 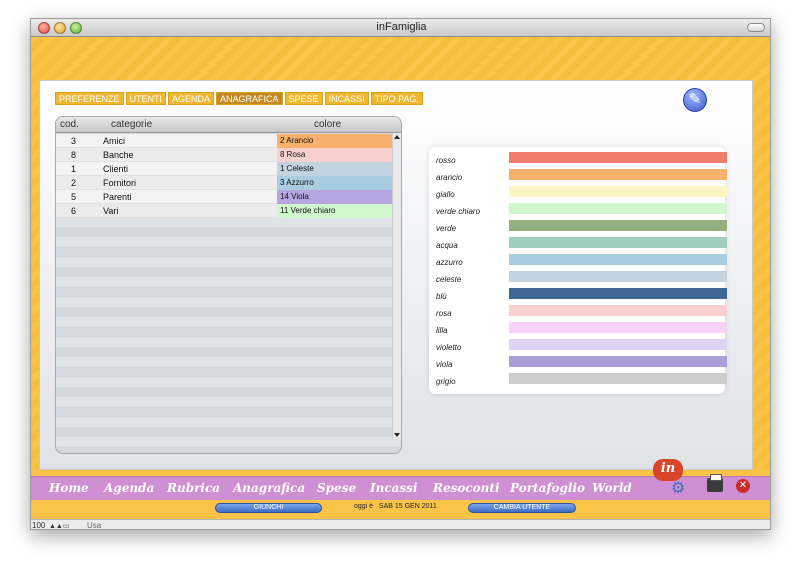 I want to click on change-user-button: CAMBIA UTENTE, so click(x=522, y=508).